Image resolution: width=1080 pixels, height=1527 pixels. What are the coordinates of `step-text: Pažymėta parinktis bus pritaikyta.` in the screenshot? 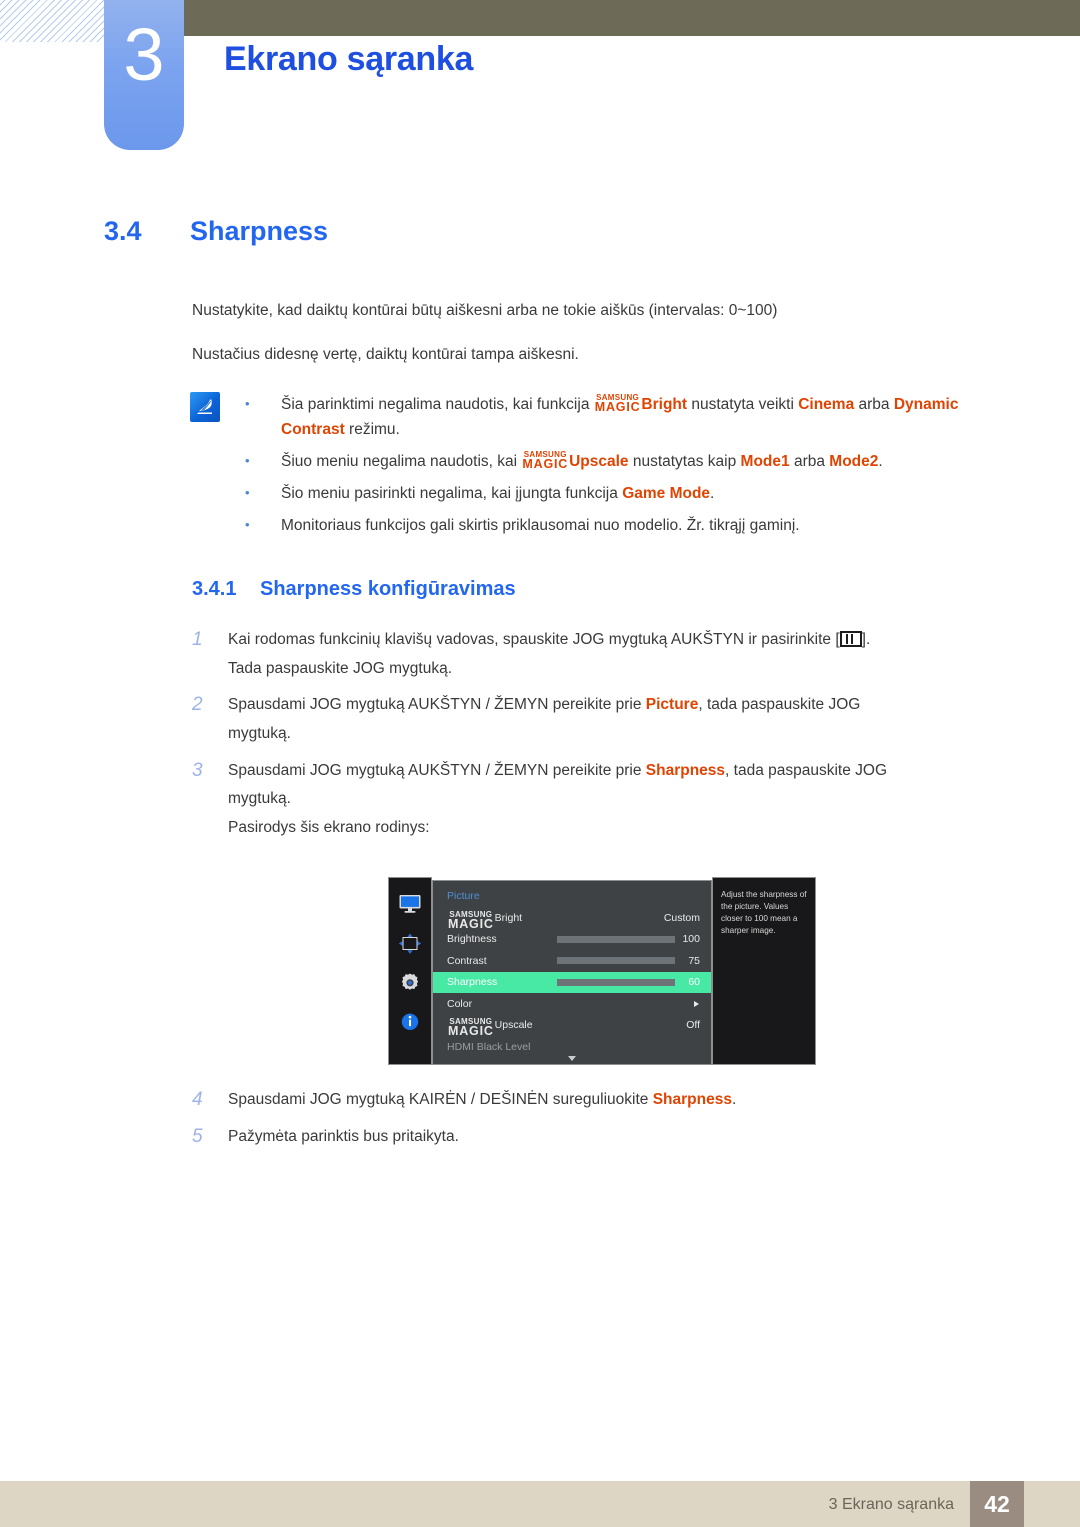 It's located at (343, 1136).